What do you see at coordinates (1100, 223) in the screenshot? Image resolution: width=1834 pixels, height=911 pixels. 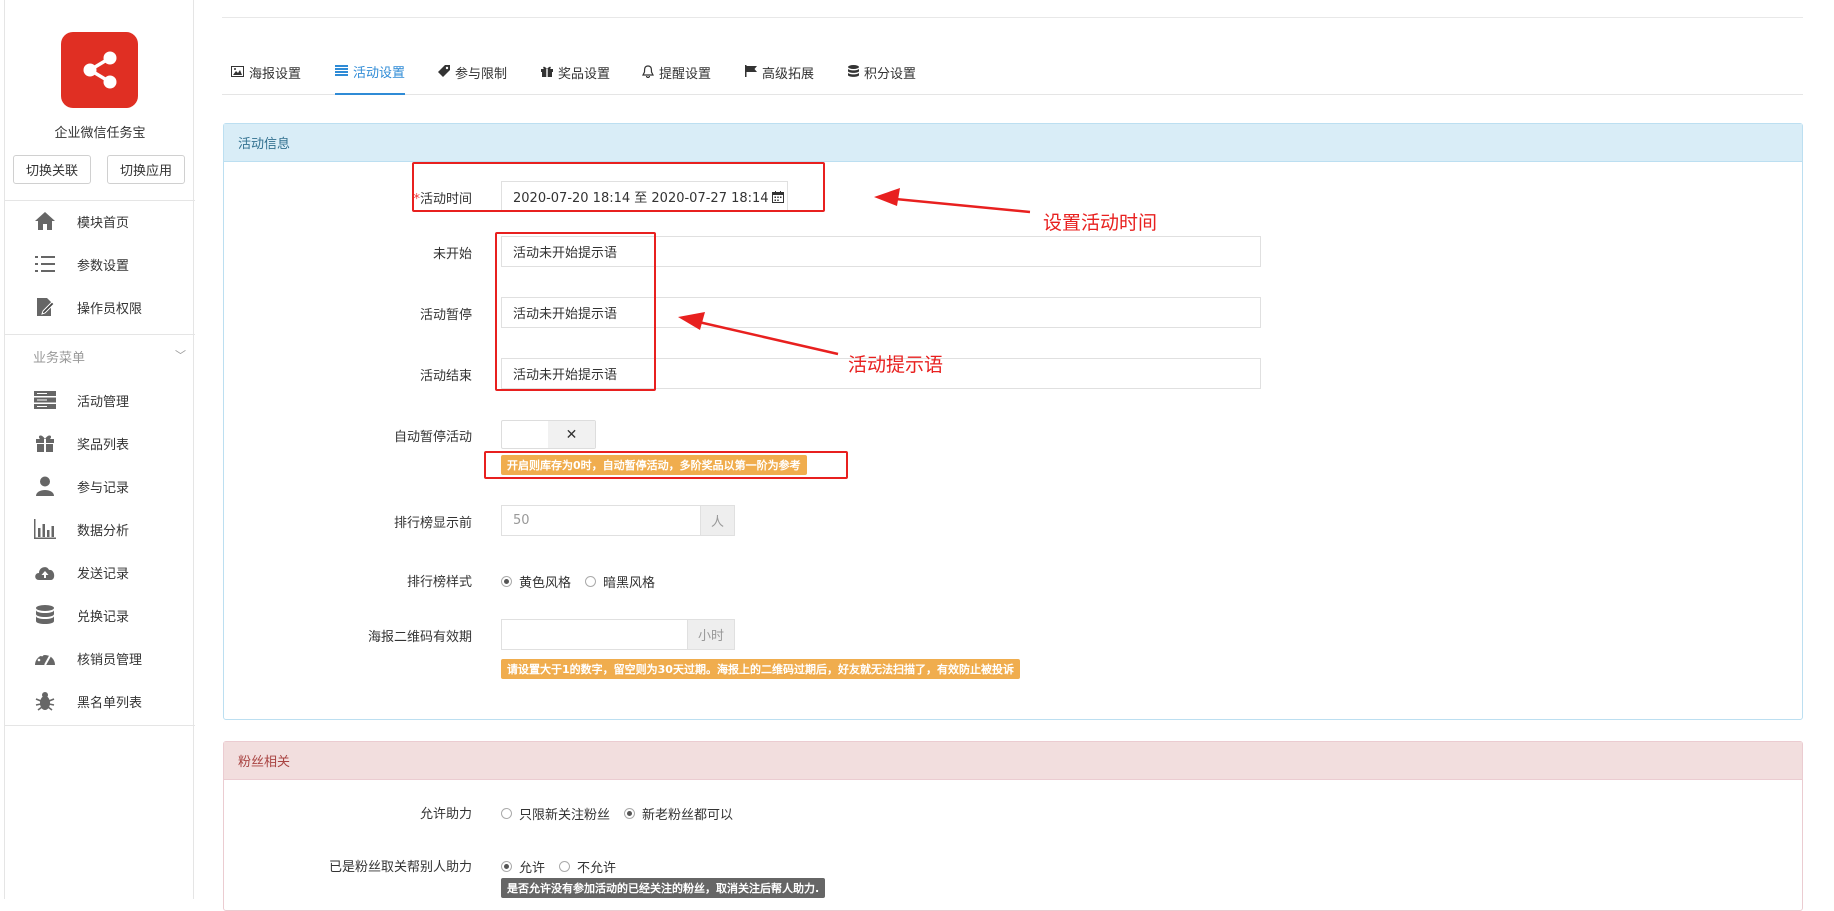 I see `annotation-time-label: 设置活动时间` at bounding box center [1100, 223].